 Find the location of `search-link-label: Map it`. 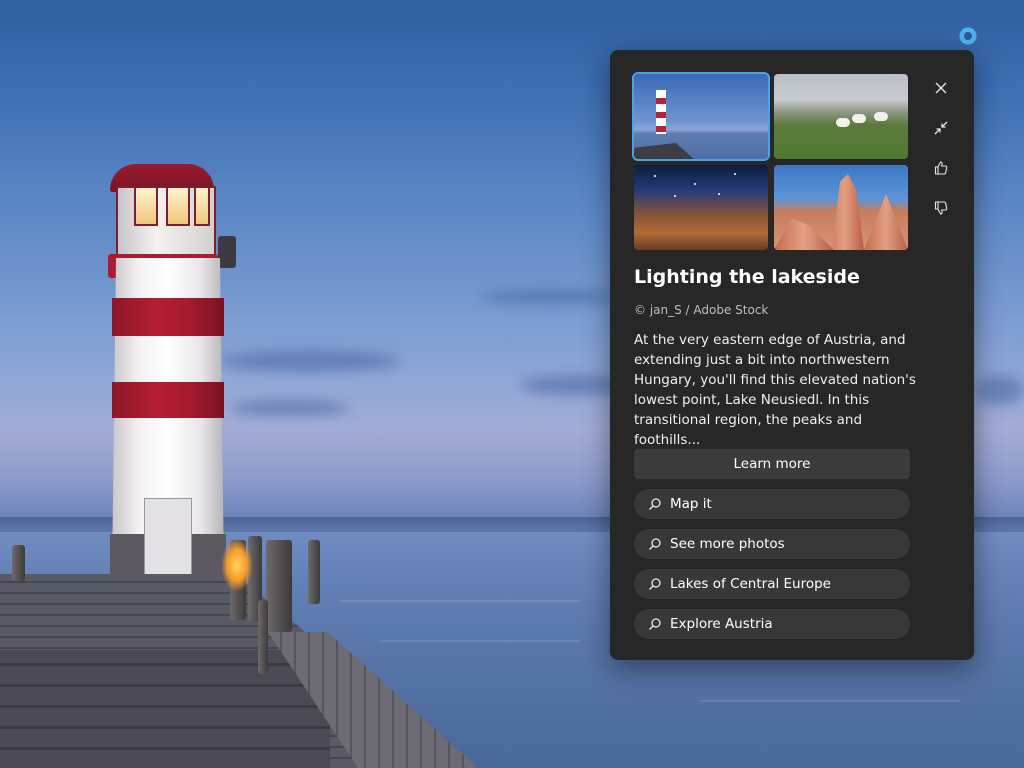

search-link-label: Map it is located at coordinates (691, 504).